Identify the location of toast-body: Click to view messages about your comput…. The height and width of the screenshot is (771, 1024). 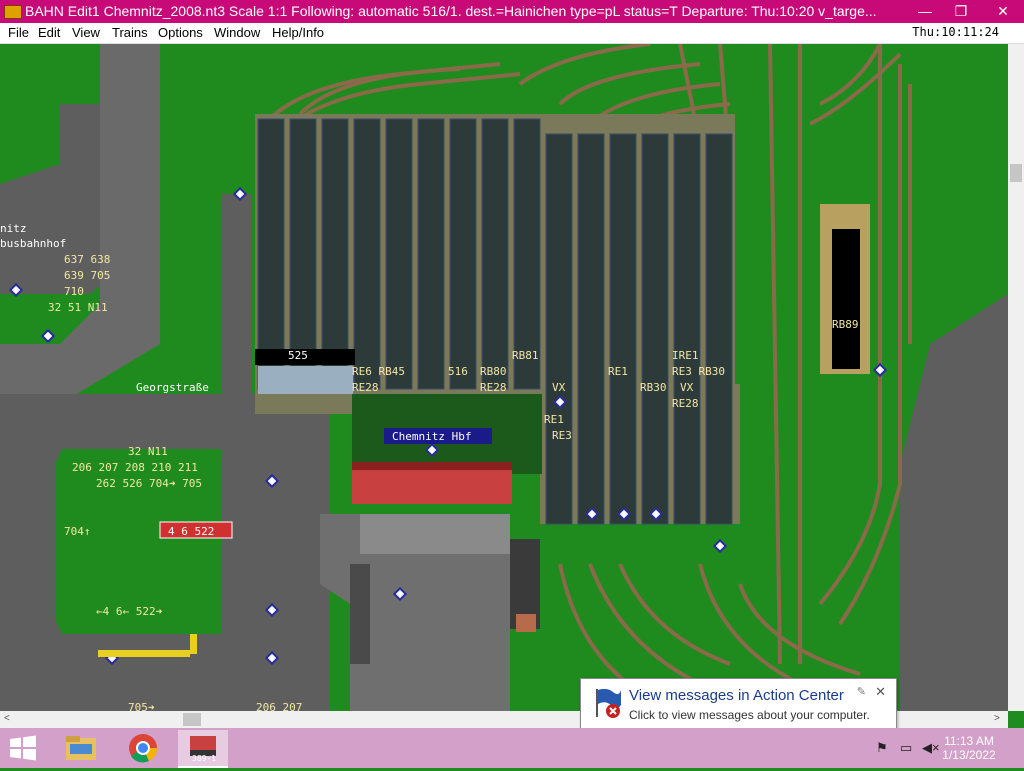
(749, 715).